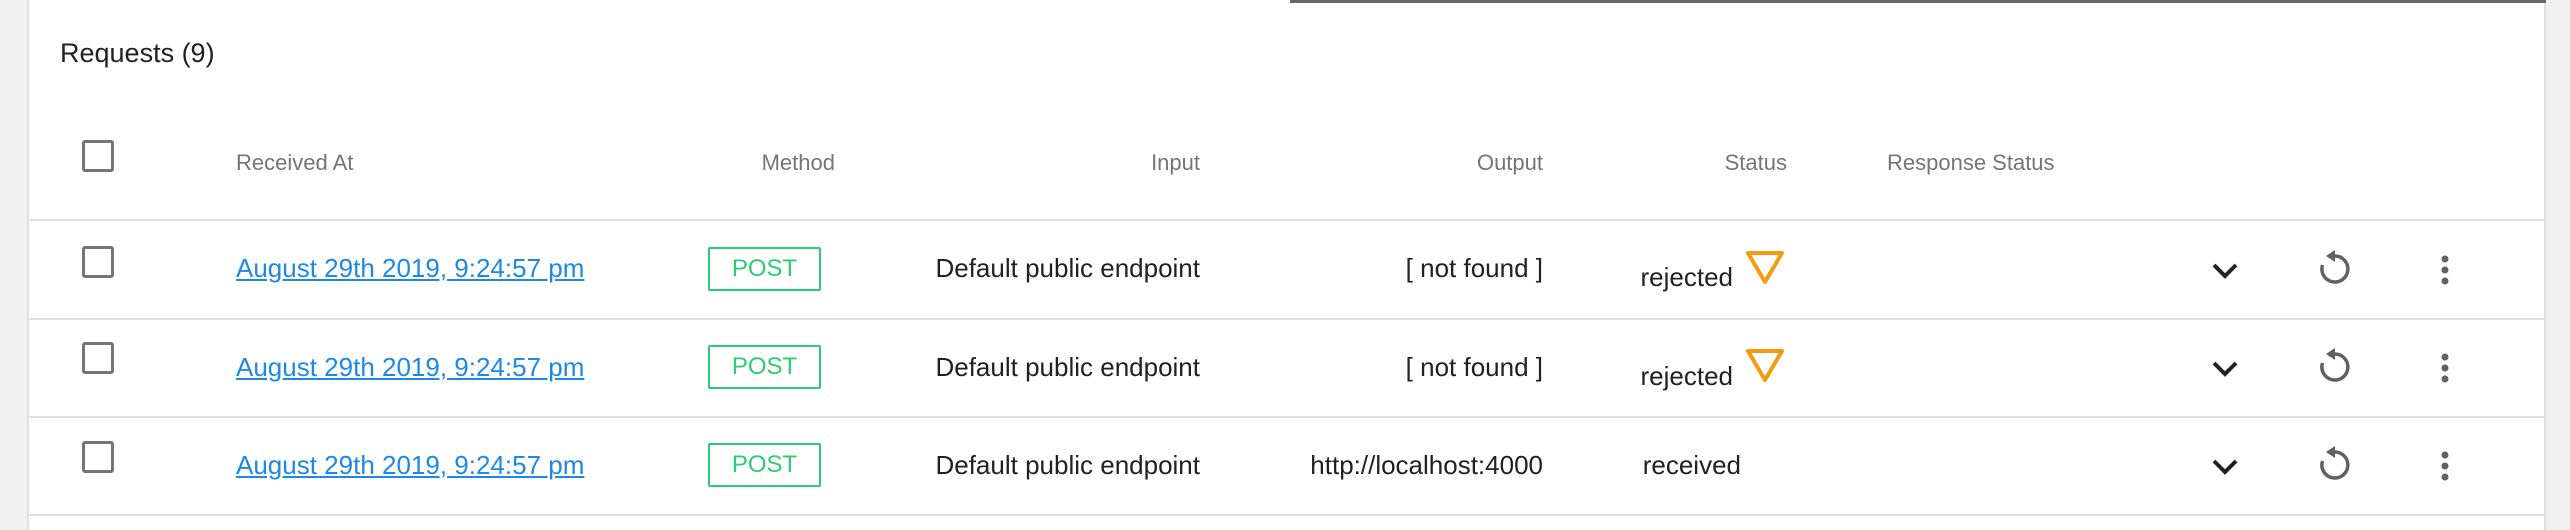  I want to click on column-header-received-at: Received At, so click(294, 163).